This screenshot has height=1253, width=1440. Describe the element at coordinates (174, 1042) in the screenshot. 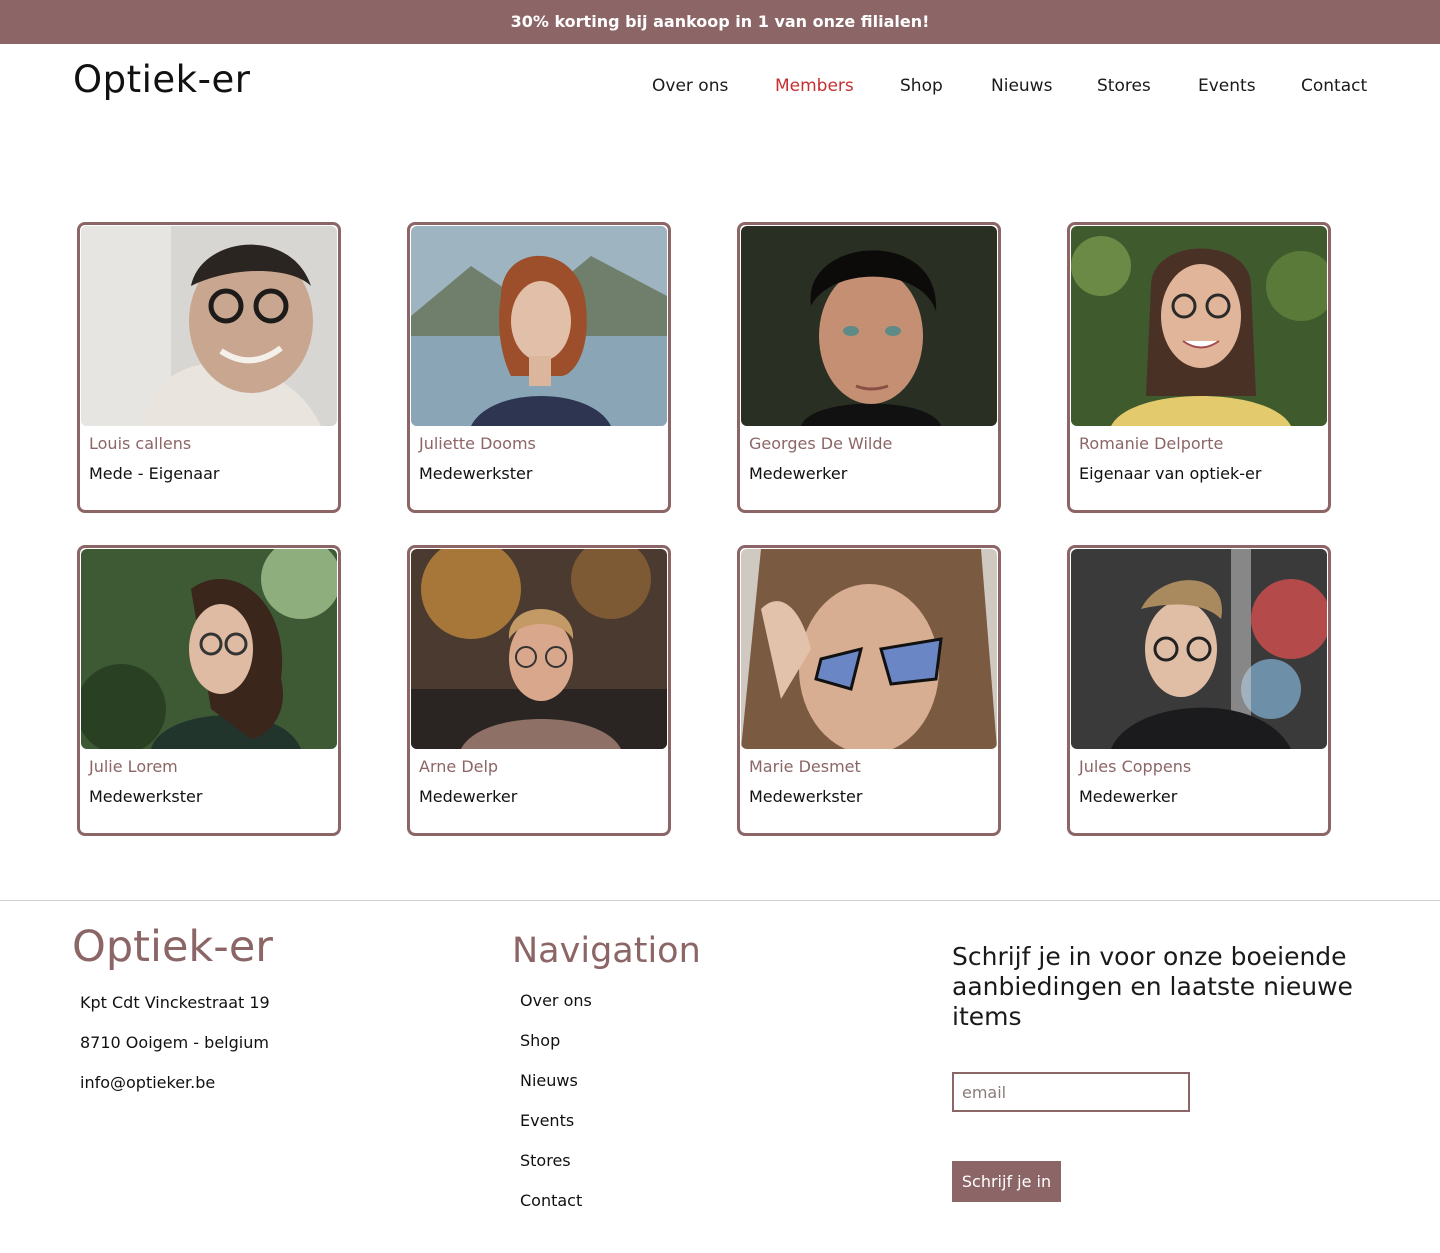

I see `footer-address-city: 8710 Ooigem - belgium` at that location.